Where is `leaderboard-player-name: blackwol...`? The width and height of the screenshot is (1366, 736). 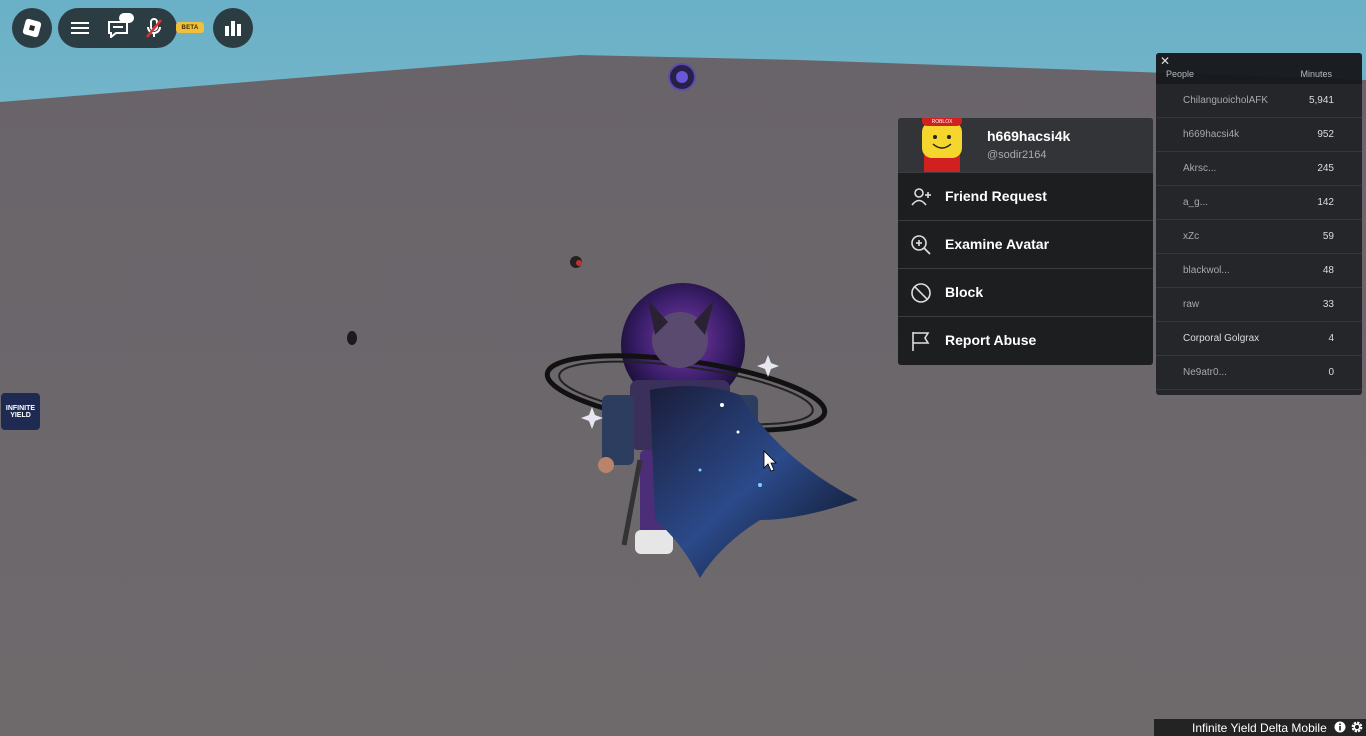
leaderboard-player-name: blackwol... is located at coordinates (1206, 270).